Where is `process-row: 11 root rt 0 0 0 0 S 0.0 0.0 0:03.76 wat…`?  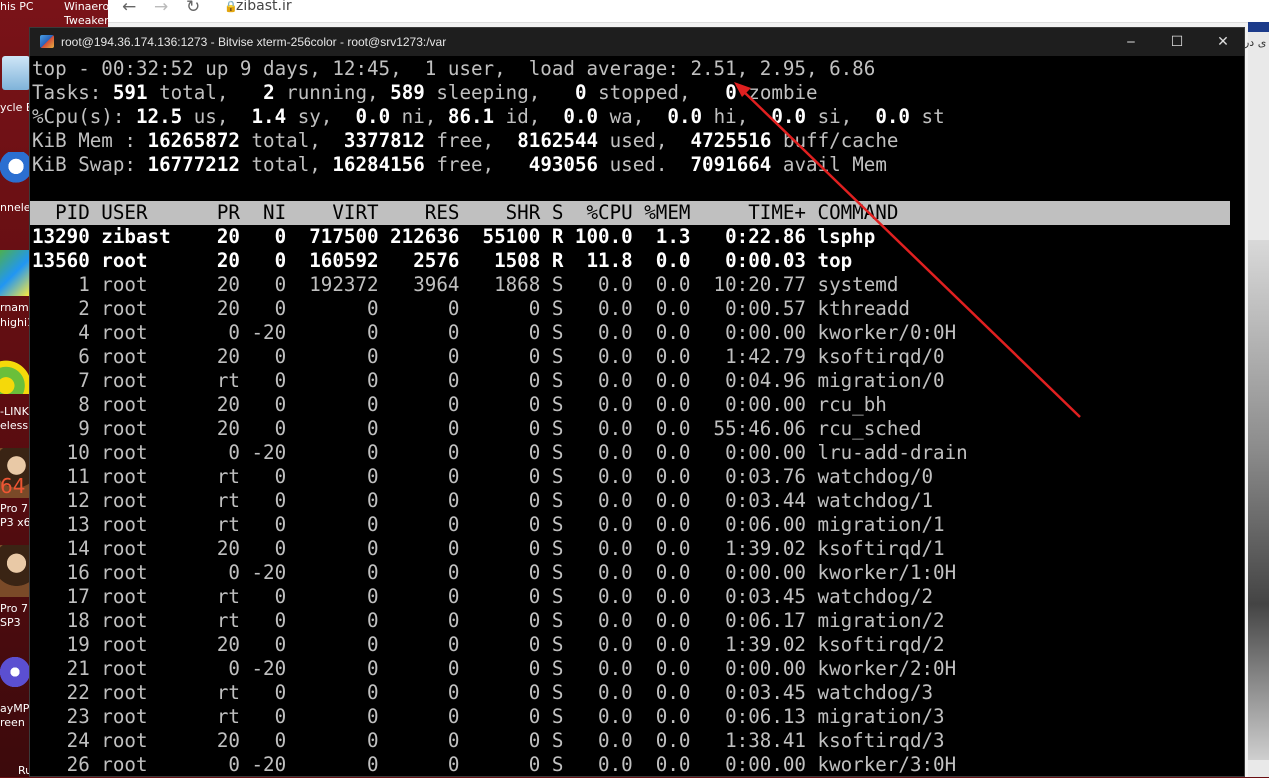
process-row: 11 root rt 0 0 0 0 S 0.0 0.0 0:03.76 wat… is located at coordinates (483, 476).